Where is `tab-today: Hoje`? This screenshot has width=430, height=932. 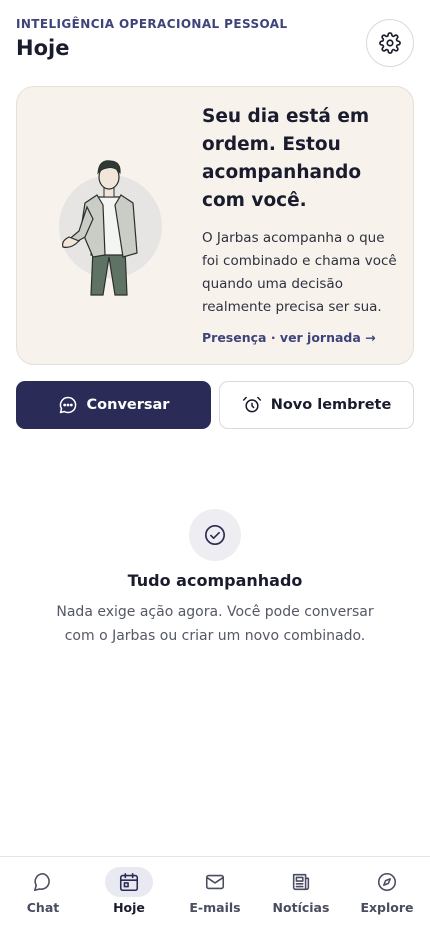 tab-today: Hoje is located at coordinates (129, 893).